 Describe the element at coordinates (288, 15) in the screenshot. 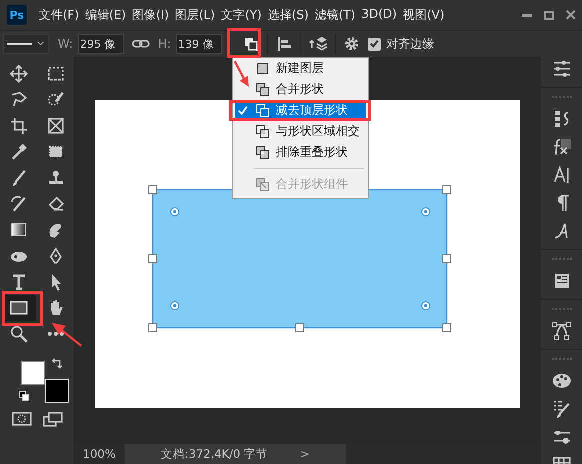

I see `menu-item: 选择(S)` at that location.